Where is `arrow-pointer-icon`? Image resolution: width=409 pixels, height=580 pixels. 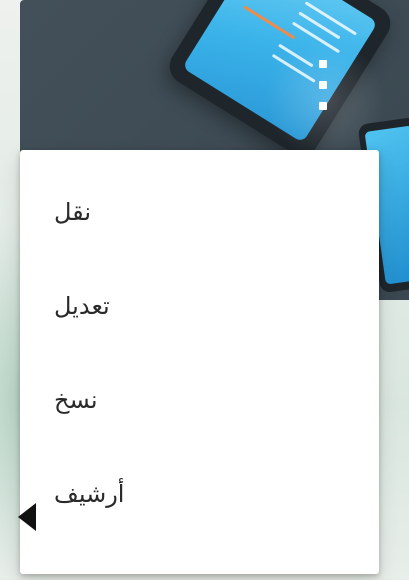 arrow-pointer-icon is located at coordinates (18, 517).